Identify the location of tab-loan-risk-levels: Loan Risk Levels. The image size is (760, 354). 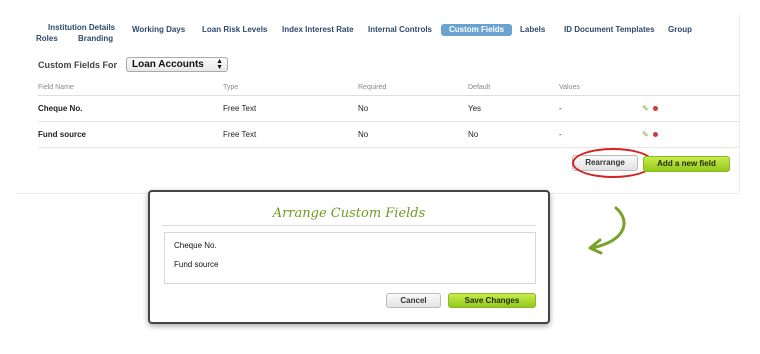
(234, 30).